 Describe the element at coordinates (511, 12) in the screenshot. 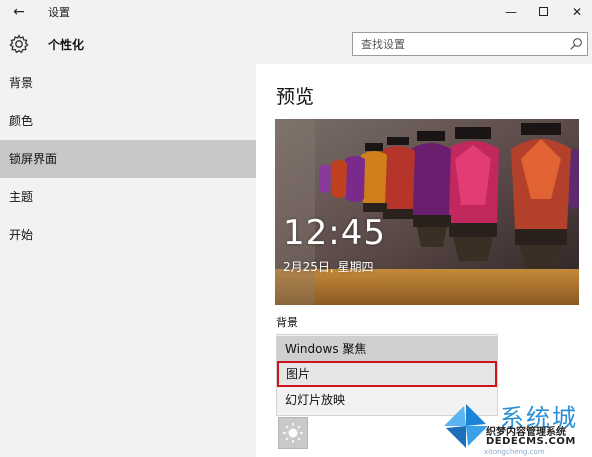

I see `minimize-button: —` at that location.